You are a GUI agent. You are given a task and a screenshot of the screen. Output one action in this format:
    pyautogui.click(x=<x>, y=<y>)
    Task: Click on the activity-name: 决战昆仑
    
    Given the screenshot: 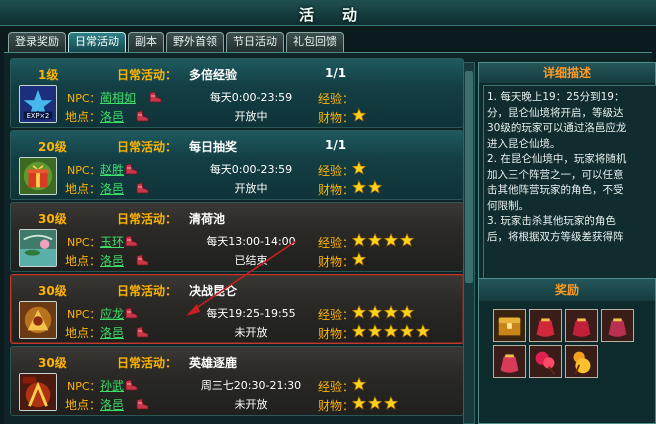 What is the action you would take?
    pyautogui.click(x=213, y=291)
    